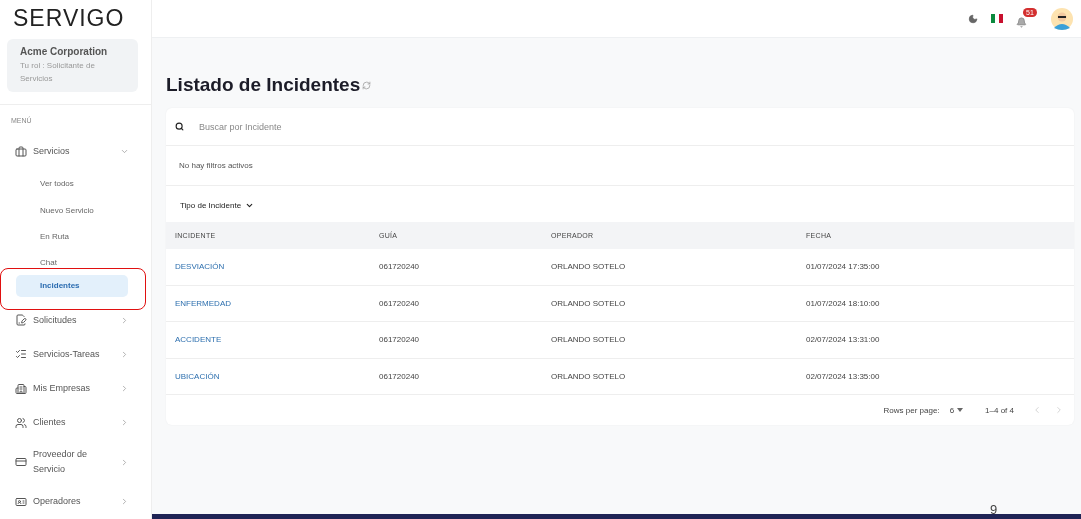 This screenshot has height=519, width=1081. What do you see at coordinates (75, 354) in the screenshot?
I see `sidebar-item: Servicios-Tareas` at bounding box center [75, 354].